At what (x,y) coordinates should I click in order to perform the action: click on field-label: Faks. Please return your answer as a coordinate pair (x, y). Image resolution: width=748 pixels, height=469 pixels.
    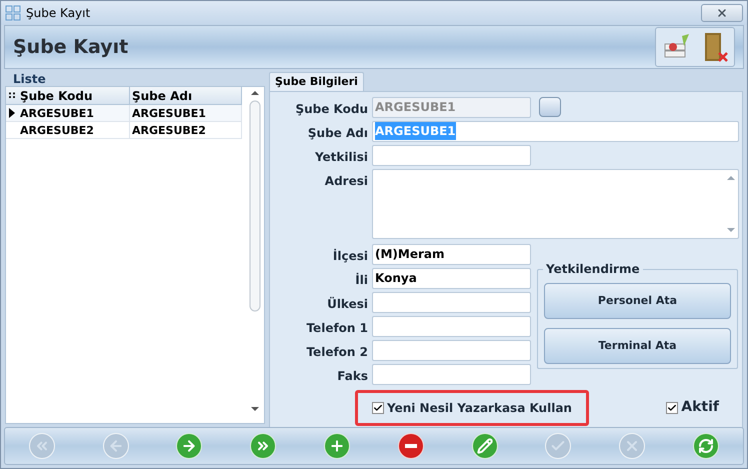
    Looking at the image, I should click on (352, 376).